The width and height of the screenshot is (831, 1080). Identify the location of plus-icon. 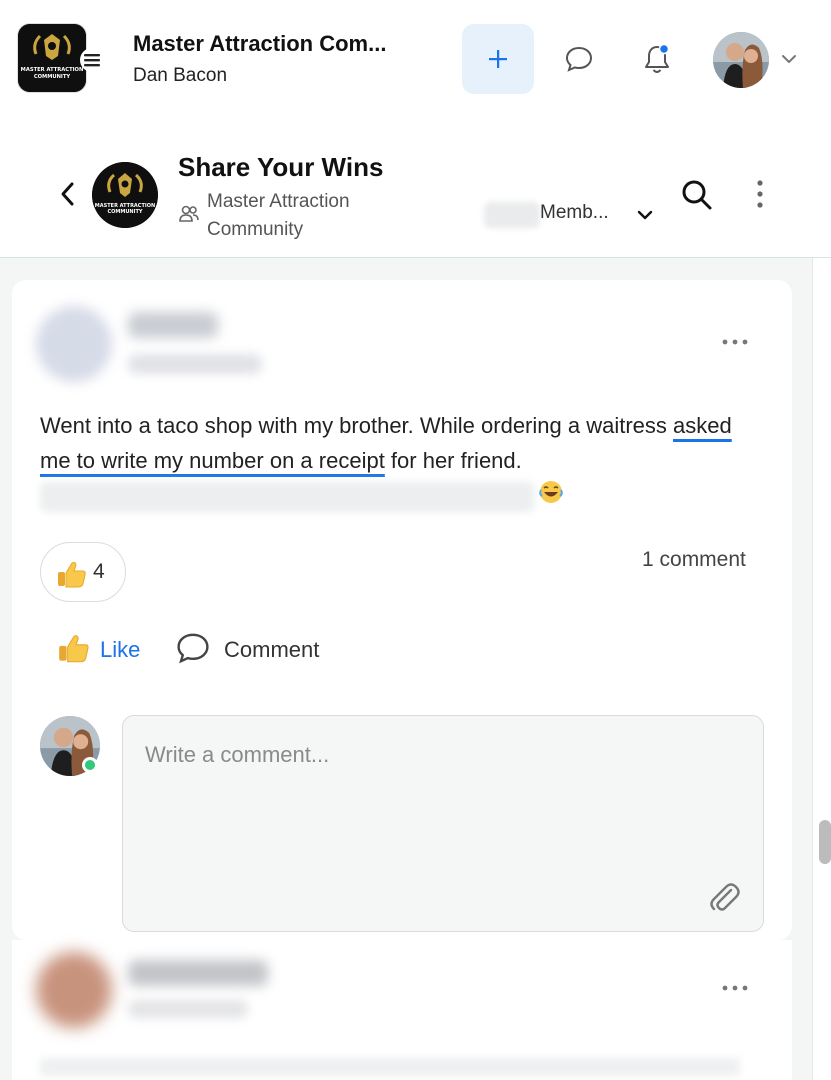
(498, 59).